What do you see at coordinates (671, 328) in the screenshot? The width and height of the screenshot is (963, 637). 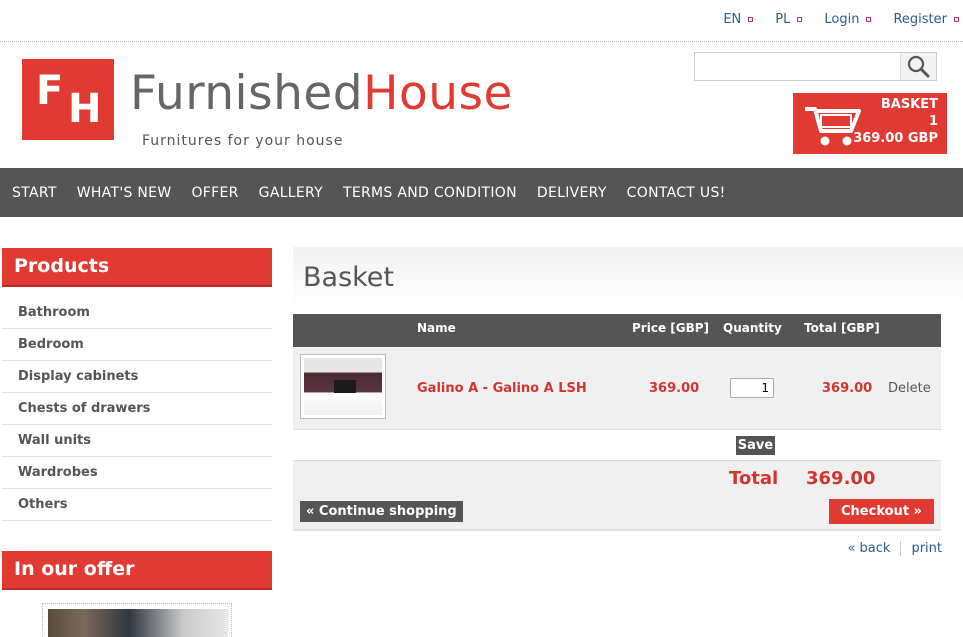 I see `column-price: Price [GBP]` at bounding box center [671, 328].